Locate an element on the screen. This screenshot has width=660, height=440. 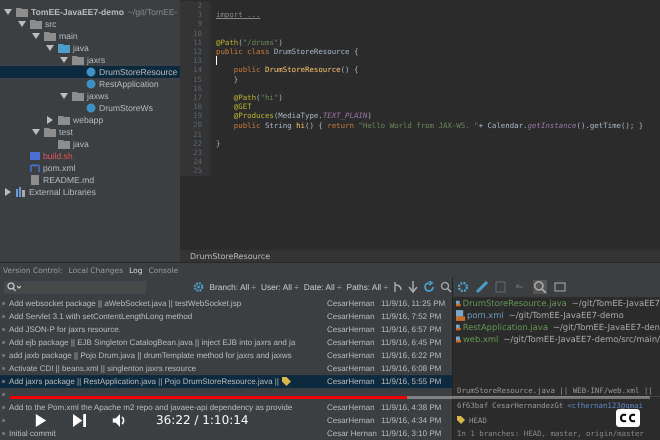
commit-message: add jaxb package || Pojo Drum.java || drumTemplate method for jaxrs and jaxws is located at coordinates (150, 355).